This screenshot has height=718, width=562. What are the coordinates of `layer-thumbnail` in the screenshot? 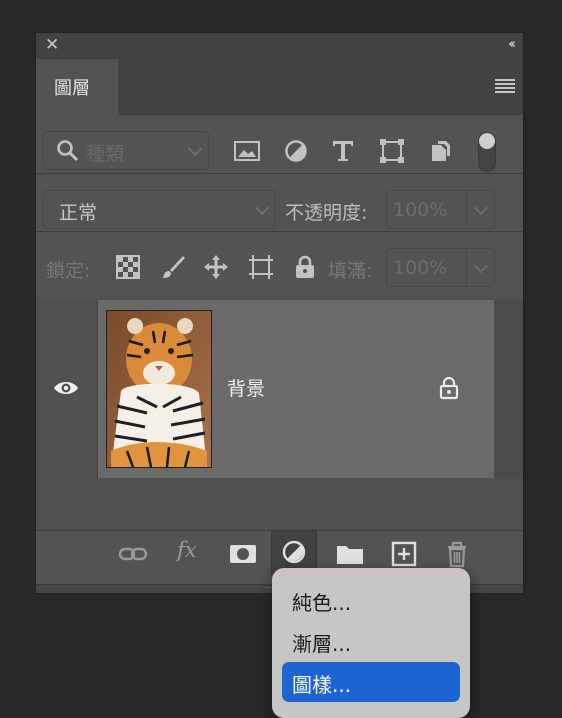 It's located at (159, 389).